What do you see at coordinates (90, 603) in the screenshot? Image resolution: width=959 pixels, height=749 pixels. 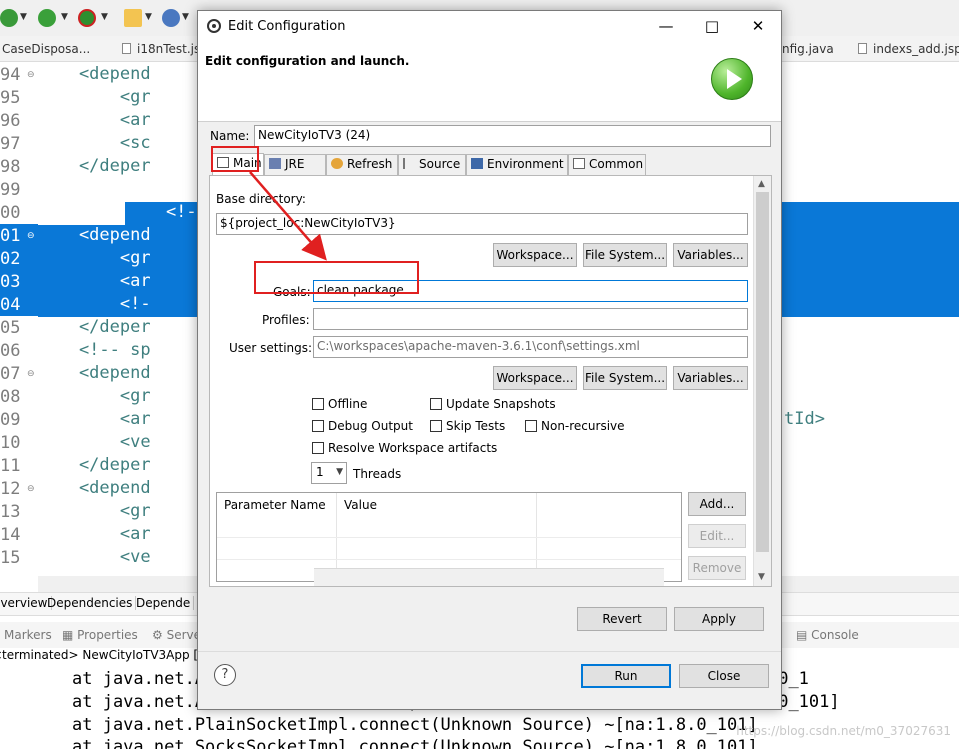 I see `tab-dependencies: Dependencies` at bounding box center [90, 603].